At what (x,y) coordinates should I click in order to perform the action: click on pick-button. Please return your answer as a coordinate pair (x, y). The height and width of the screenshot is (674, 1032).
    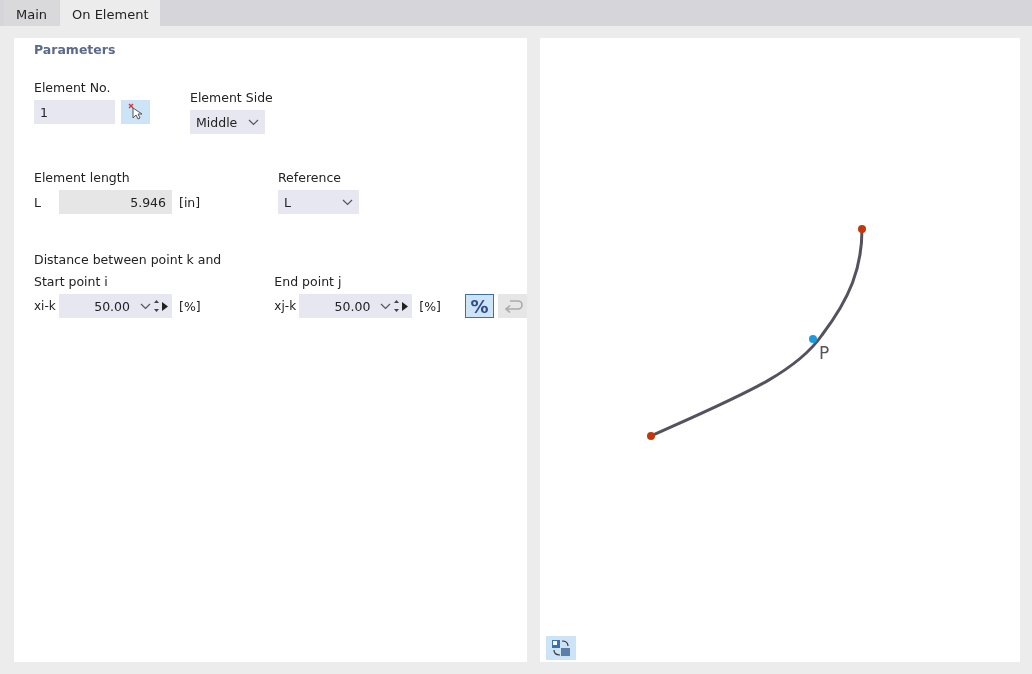
    Looking at the image, I should click on (135, 112).